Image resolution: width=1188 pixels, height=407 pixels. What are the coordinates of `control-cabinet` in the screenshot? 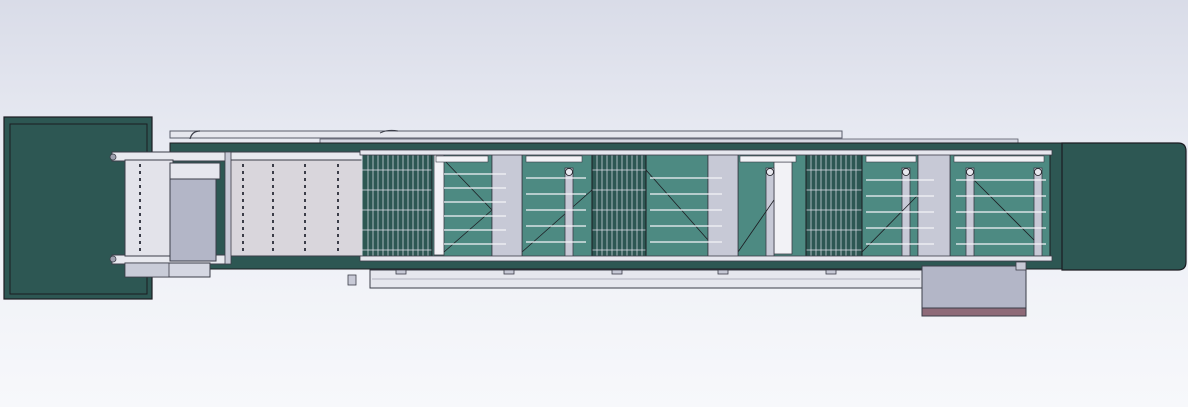 It's located at (974, 289).